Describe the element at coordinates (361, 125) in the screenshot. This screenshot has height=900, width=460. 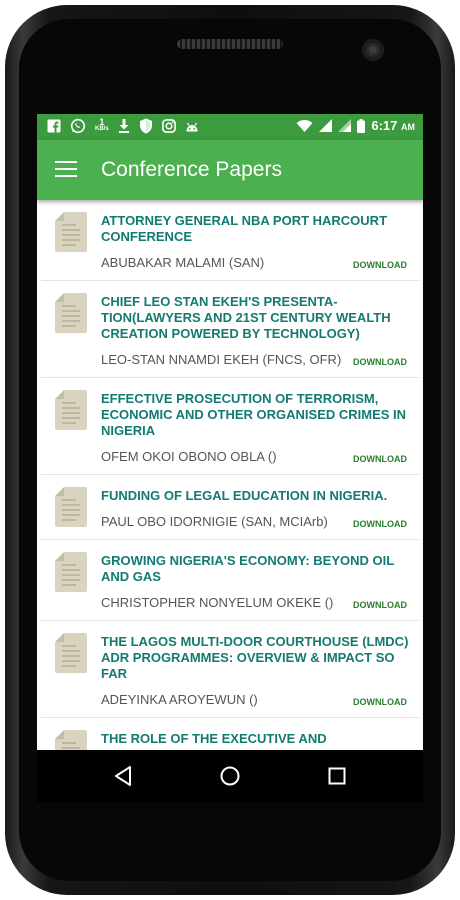
I see `battery-icon` at that location.